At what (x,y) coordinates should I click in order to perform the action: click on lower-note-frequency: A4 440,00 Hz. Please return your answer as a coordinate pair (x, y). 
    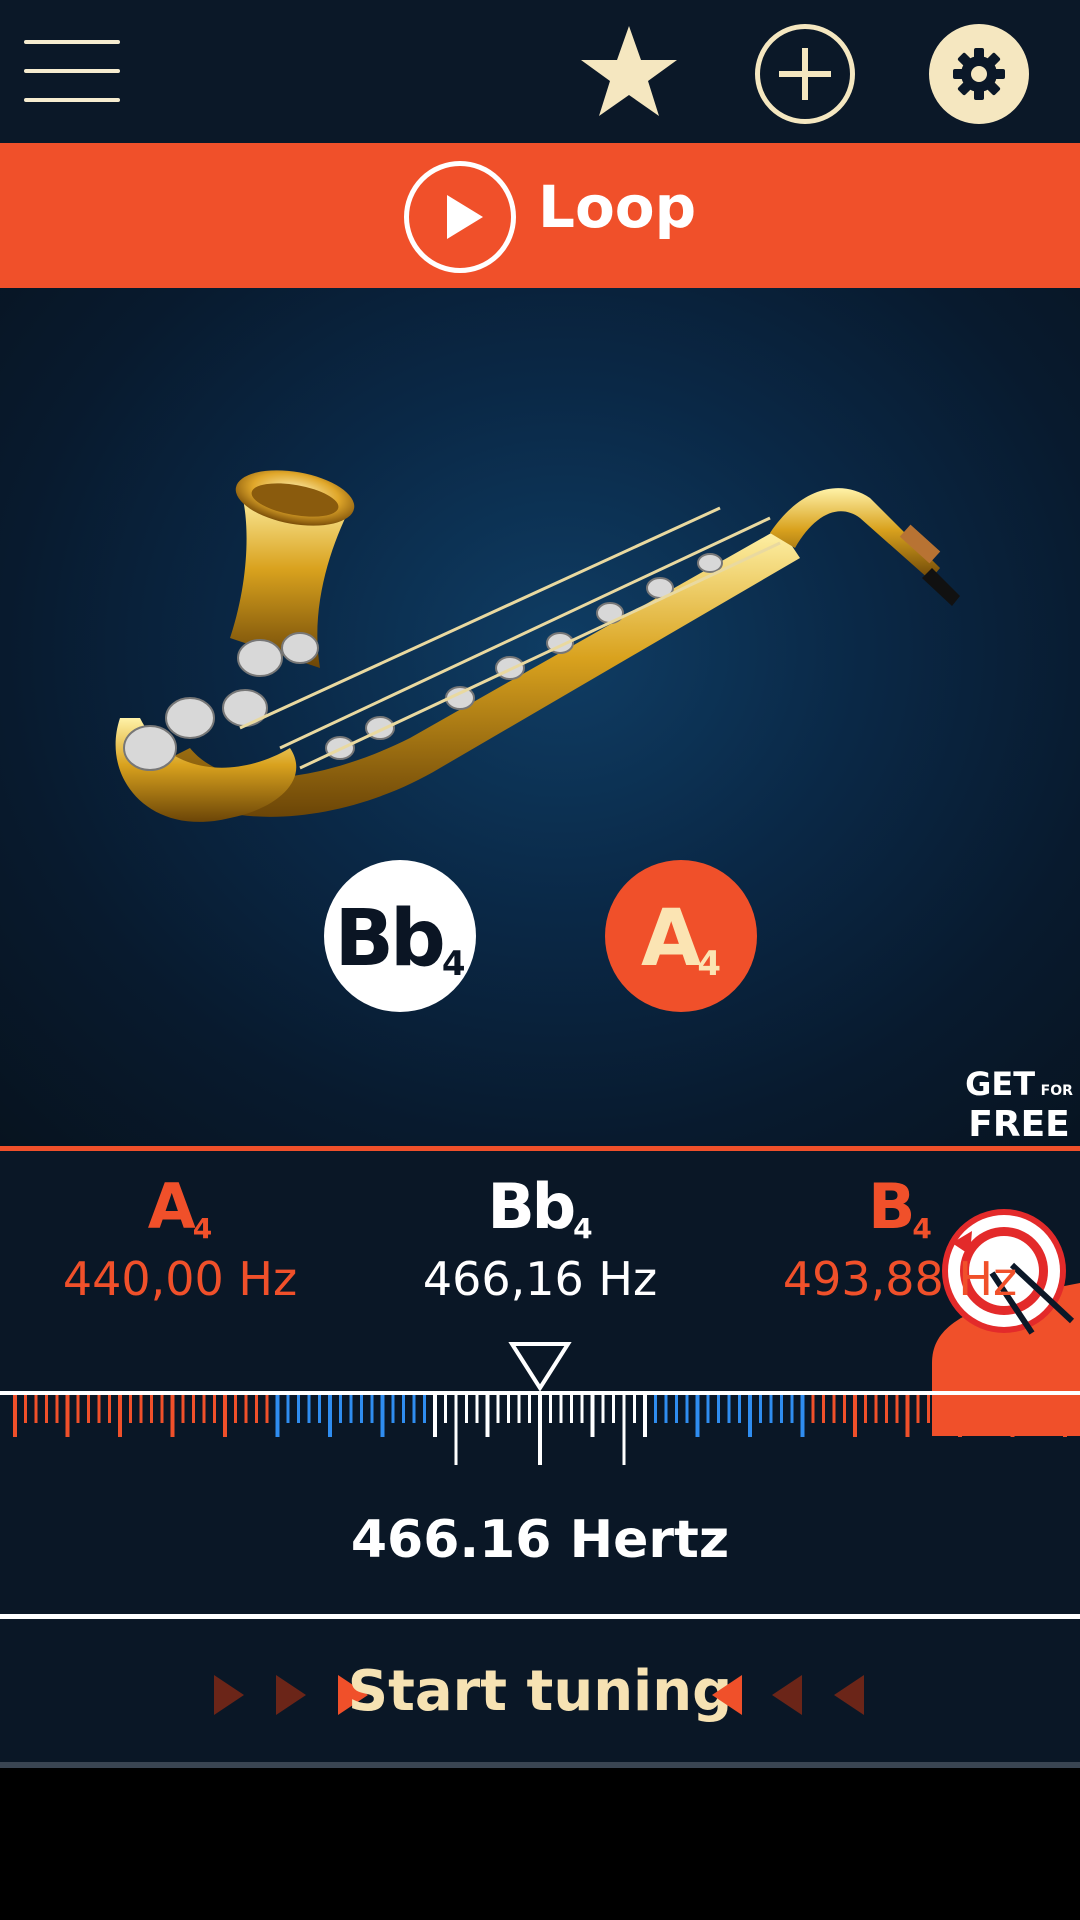
    Looking at the image, I should click on (180, 1238).